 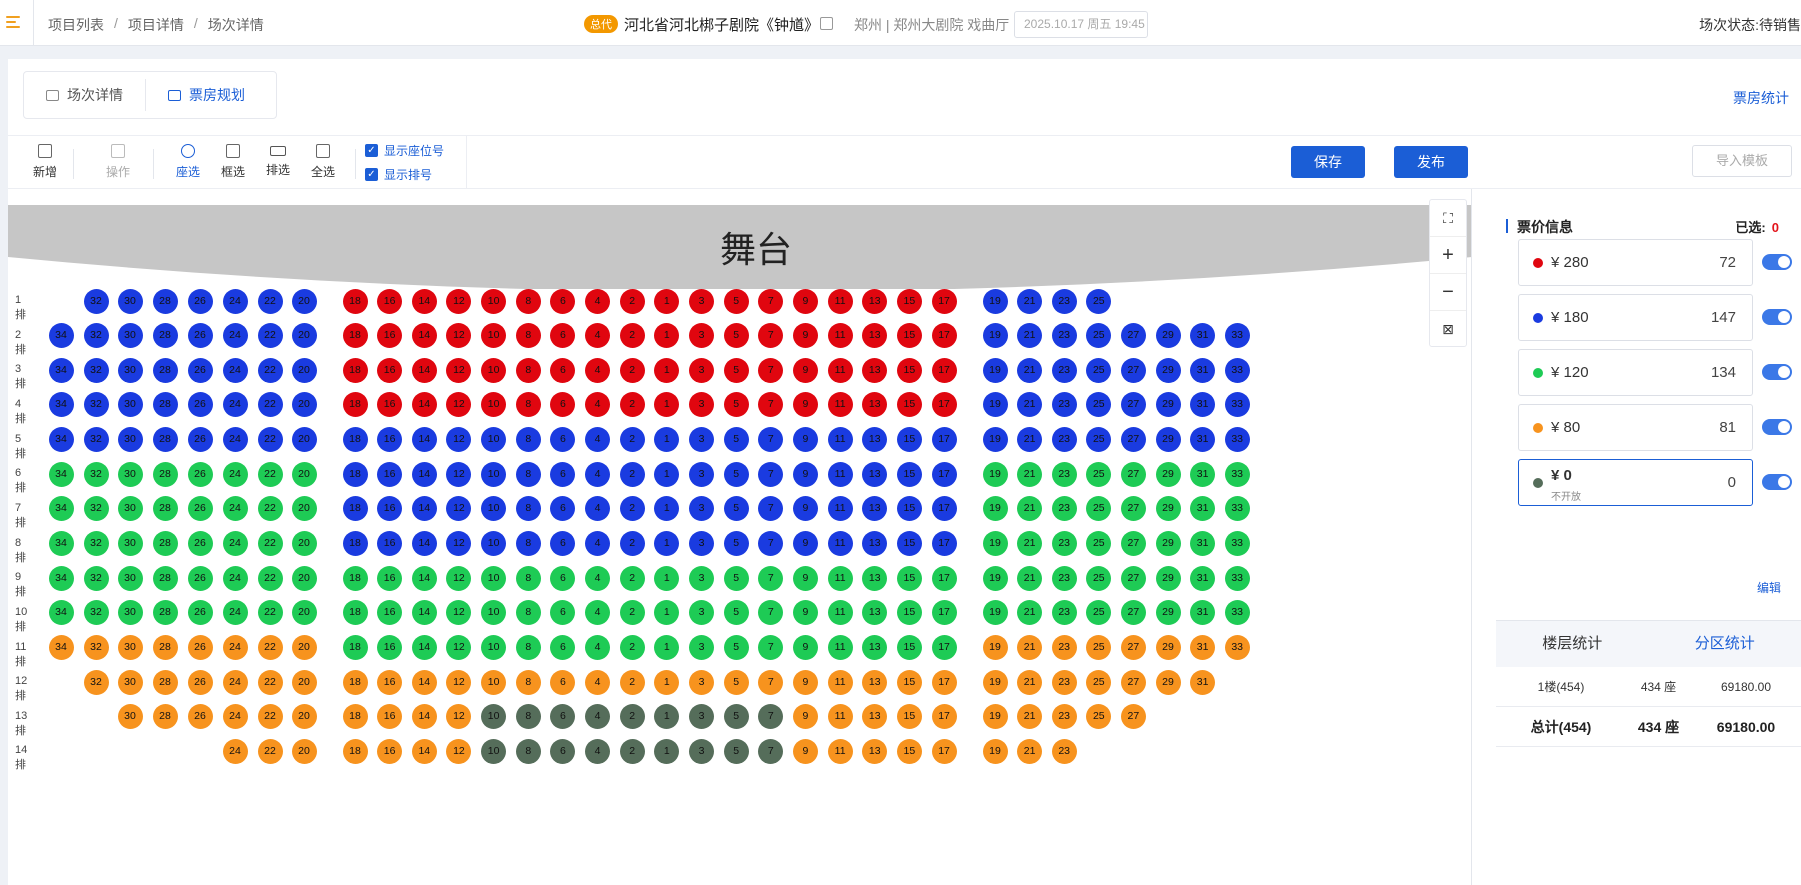 I want to click on edit-prices-link: 编辑, so click(x=1769, y=587).